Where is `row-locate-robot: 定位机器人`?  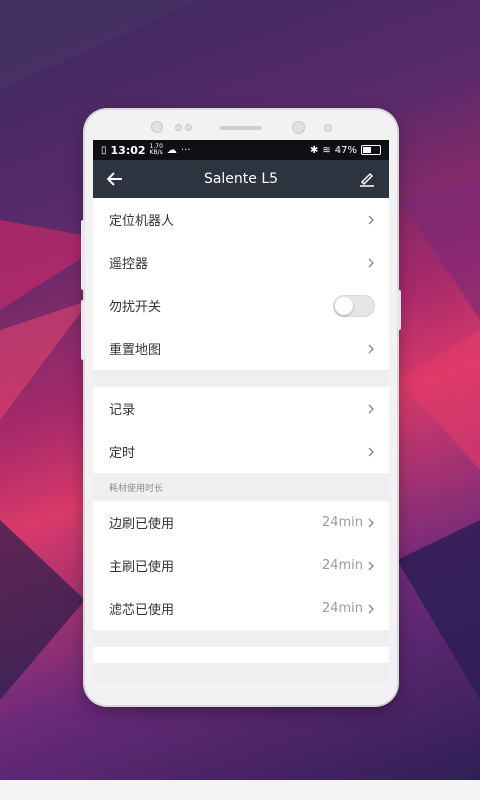
row-locate-robot: 定位机器人 is located at coordinates (241, 219).